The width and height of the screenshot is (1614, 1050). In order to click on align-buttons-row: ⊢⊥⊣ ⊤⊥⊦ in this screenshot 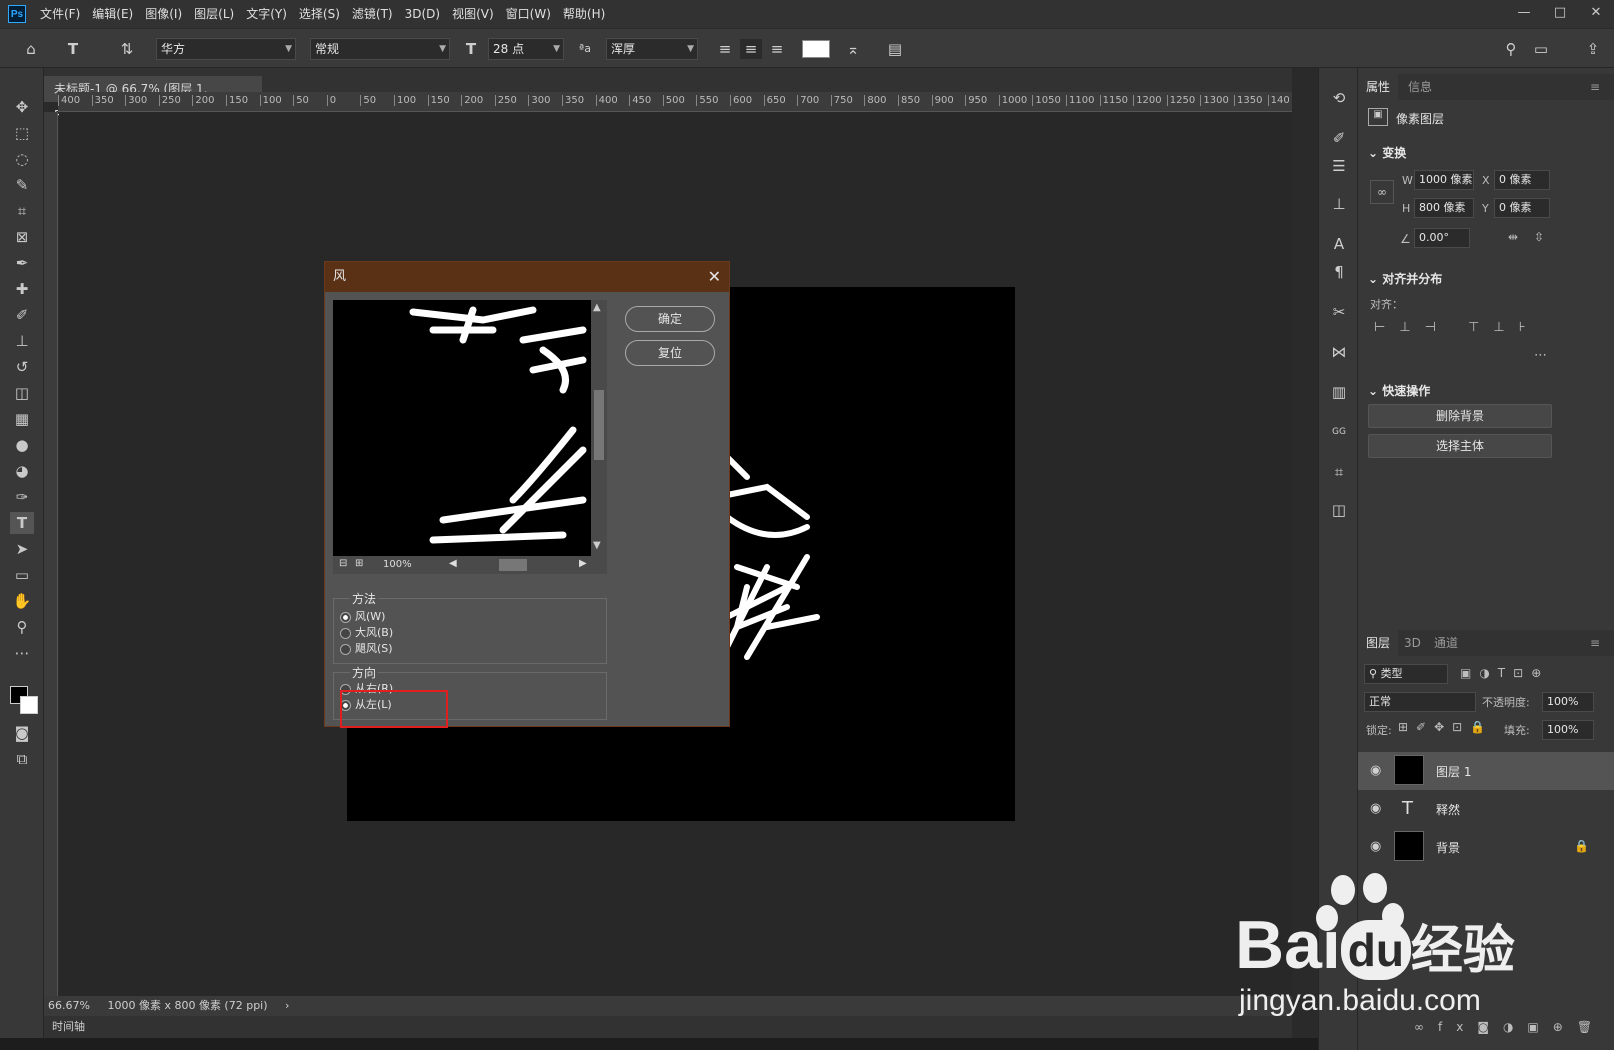, I will do `click(1457, 327)`.